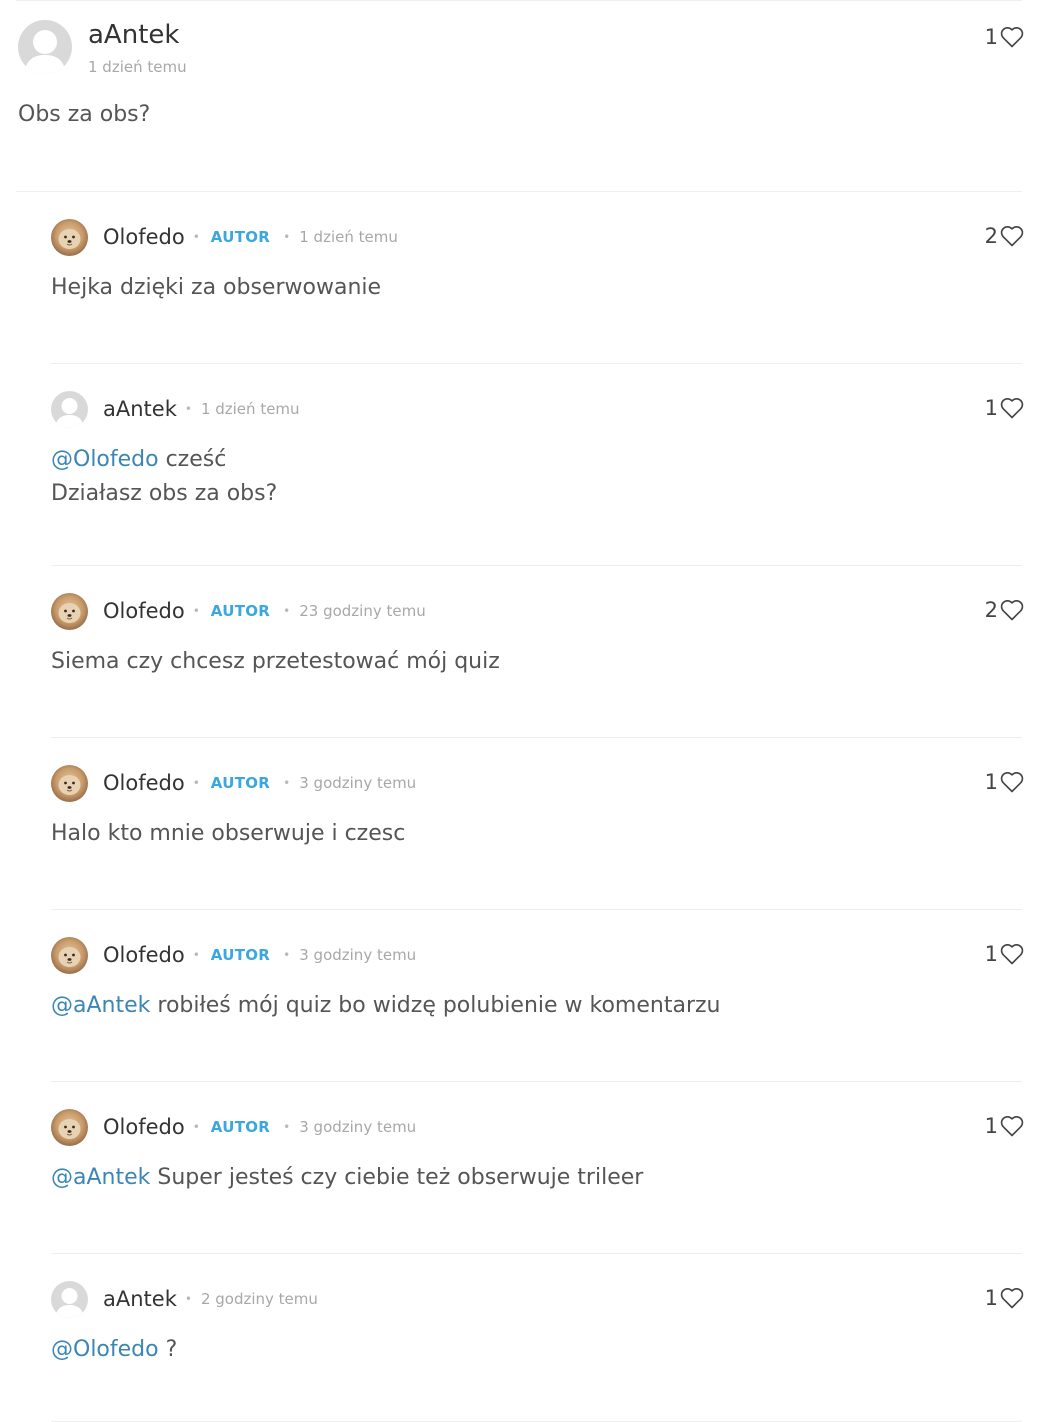 Image resolution: width=1060 pixels, height=1422 pixels. I want to click on comment-text: Obs za obs?, so click(84, 114).